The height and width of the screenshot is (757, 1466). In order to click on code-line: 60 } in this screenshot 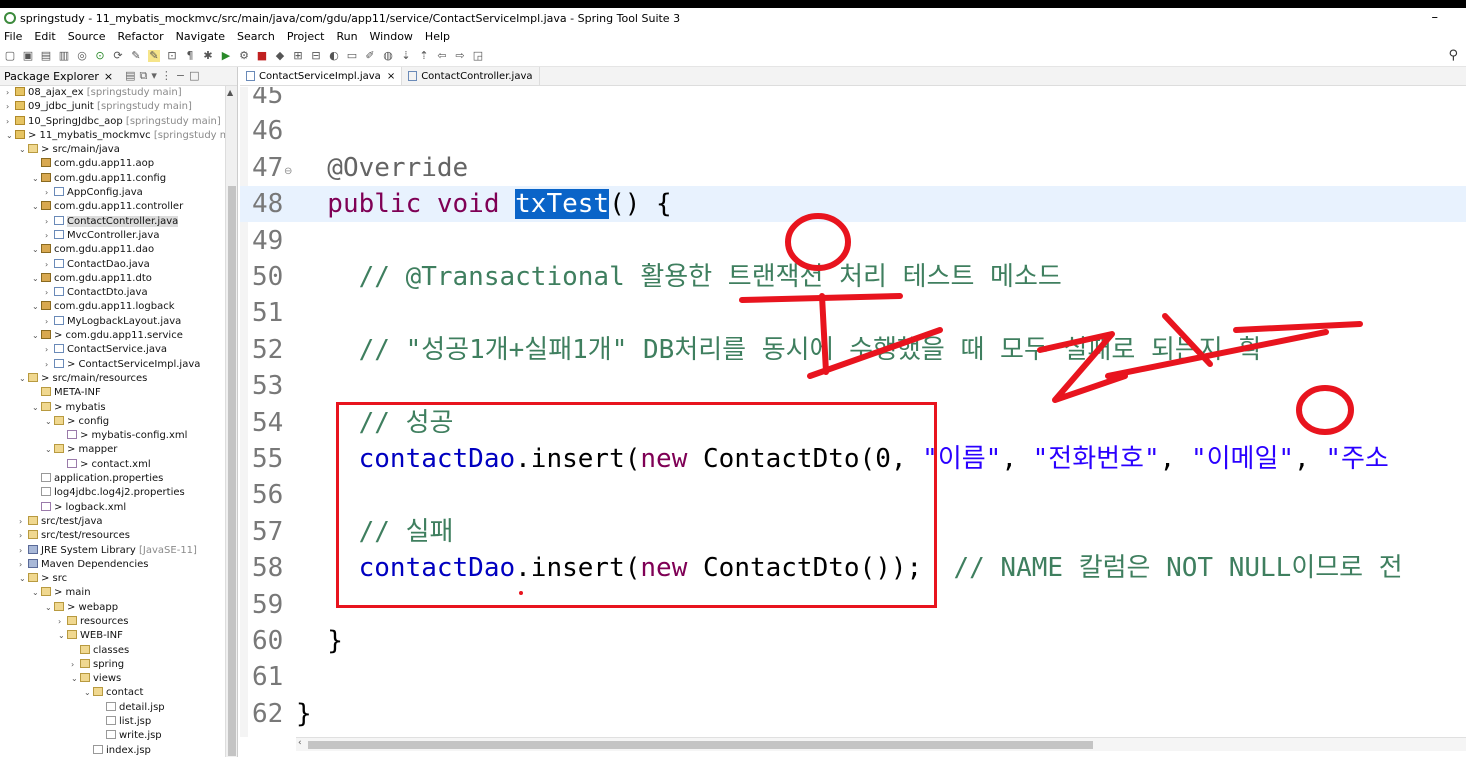, I will do `click(853, 641)`.